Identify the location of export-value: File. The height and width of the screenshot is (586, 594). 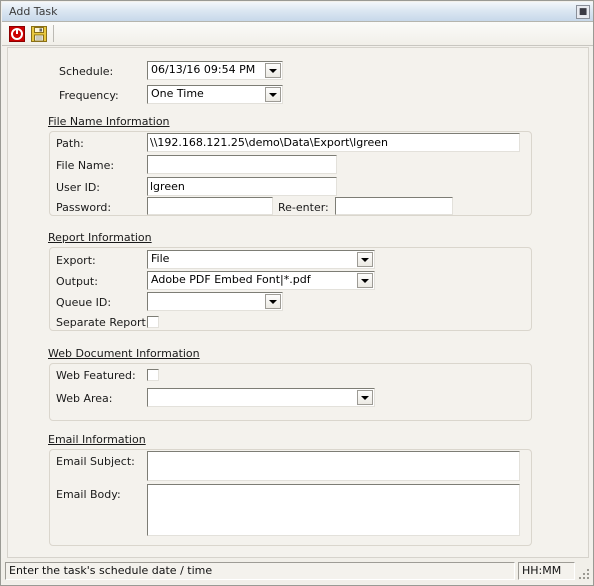
(160, 258).